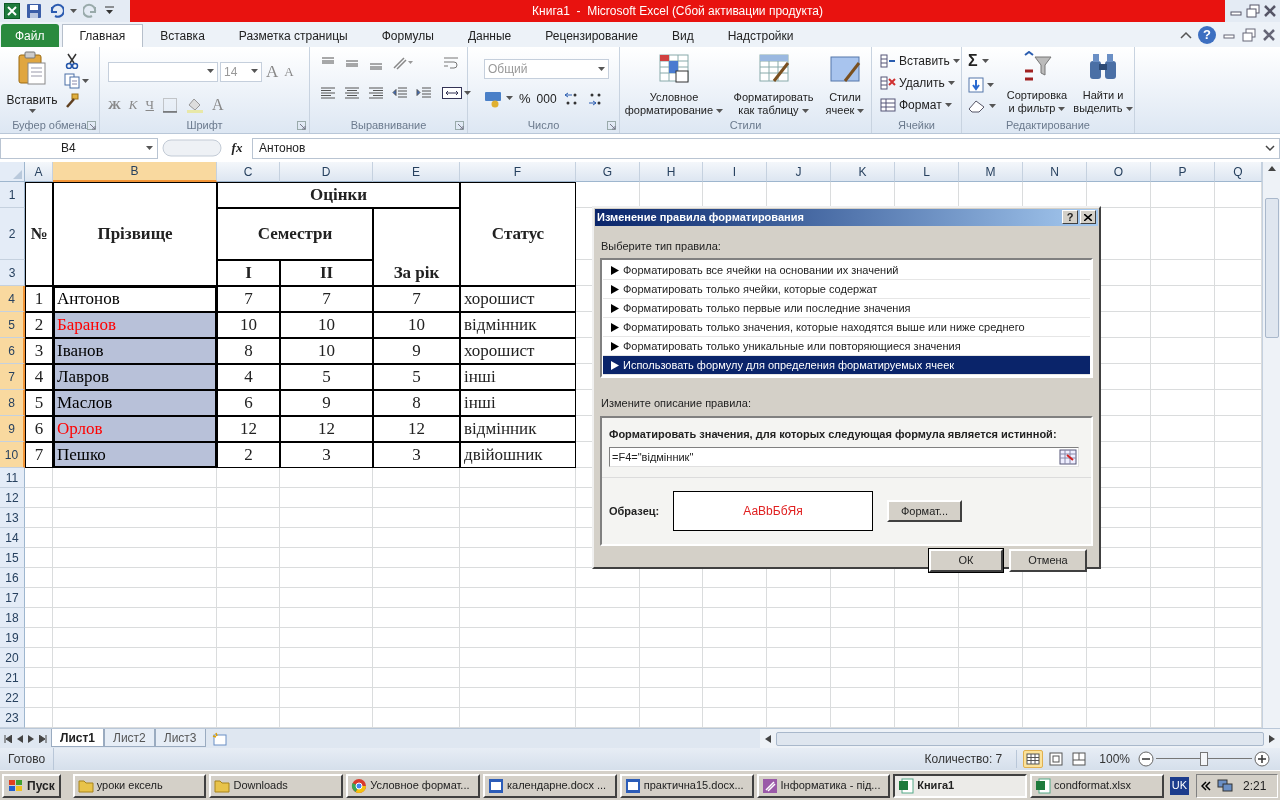 Image resolution: width=1280 pixels, height=800 pixels. I want to click on sheet-tab: Лист3, so click(180, 738).